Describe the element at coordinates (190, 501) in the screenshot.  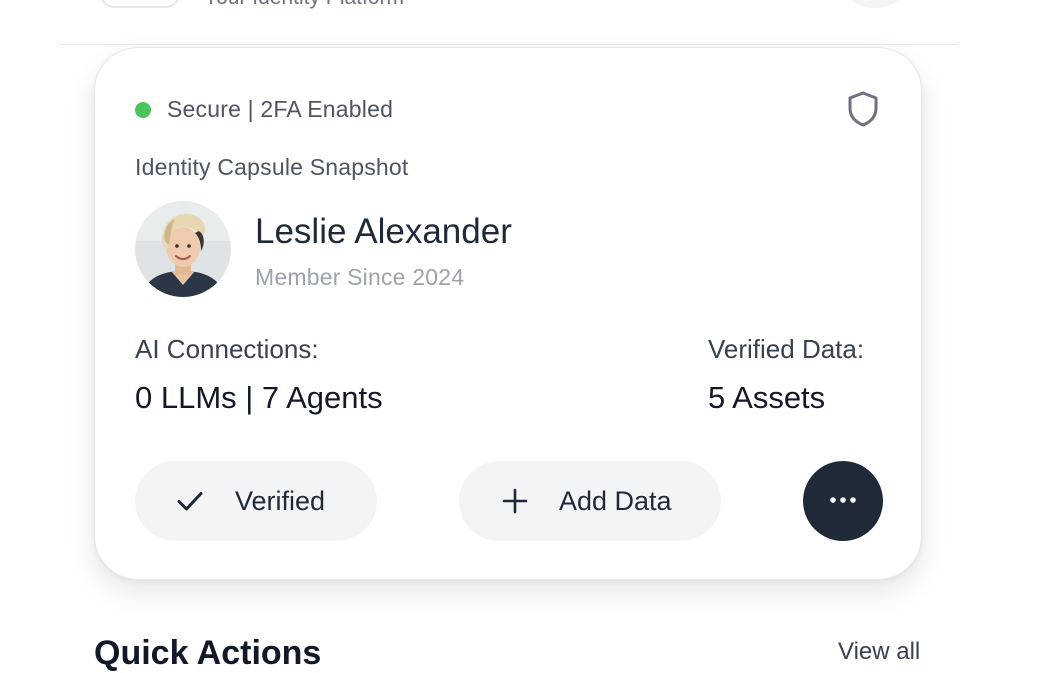
I see `check-icon` at that location.